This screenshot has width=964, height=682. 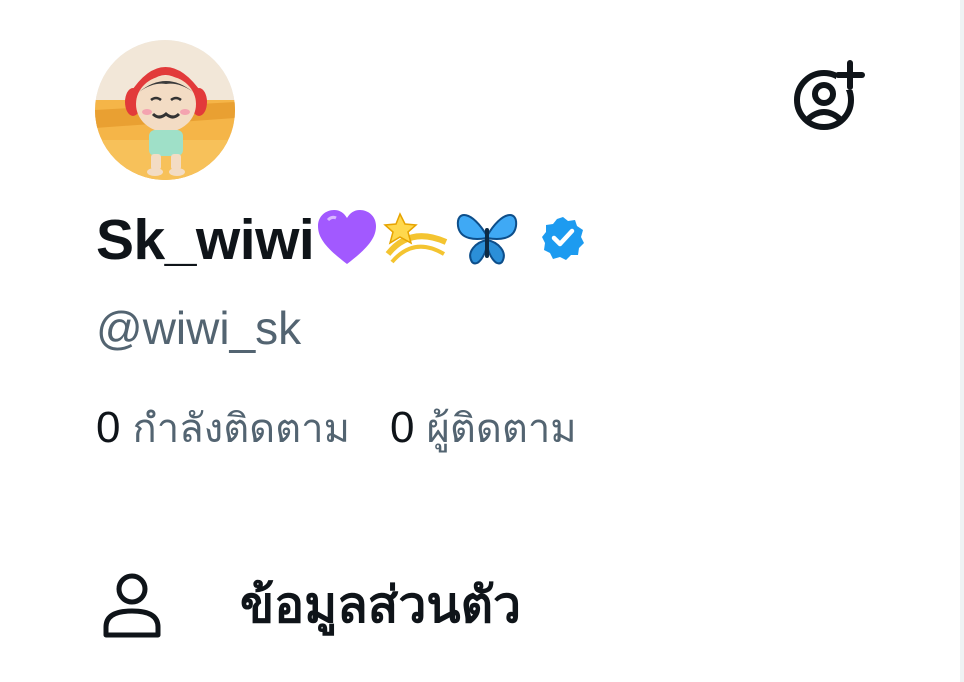 What do you see at coordinates (402, 427) in the screenshot?
I see `followers-count: 0` at bounding box center [402, 427].